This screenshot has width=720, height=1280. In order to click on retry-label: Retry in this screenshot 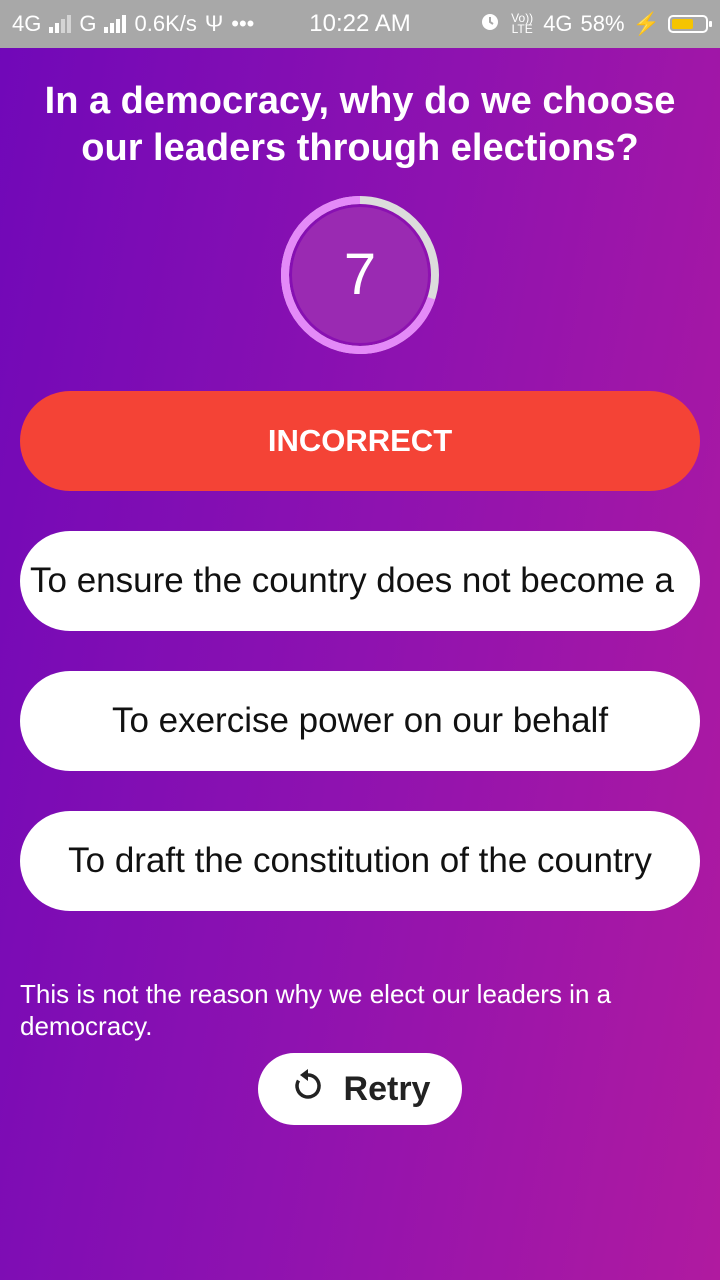, I will do `click(387, 1088)`.